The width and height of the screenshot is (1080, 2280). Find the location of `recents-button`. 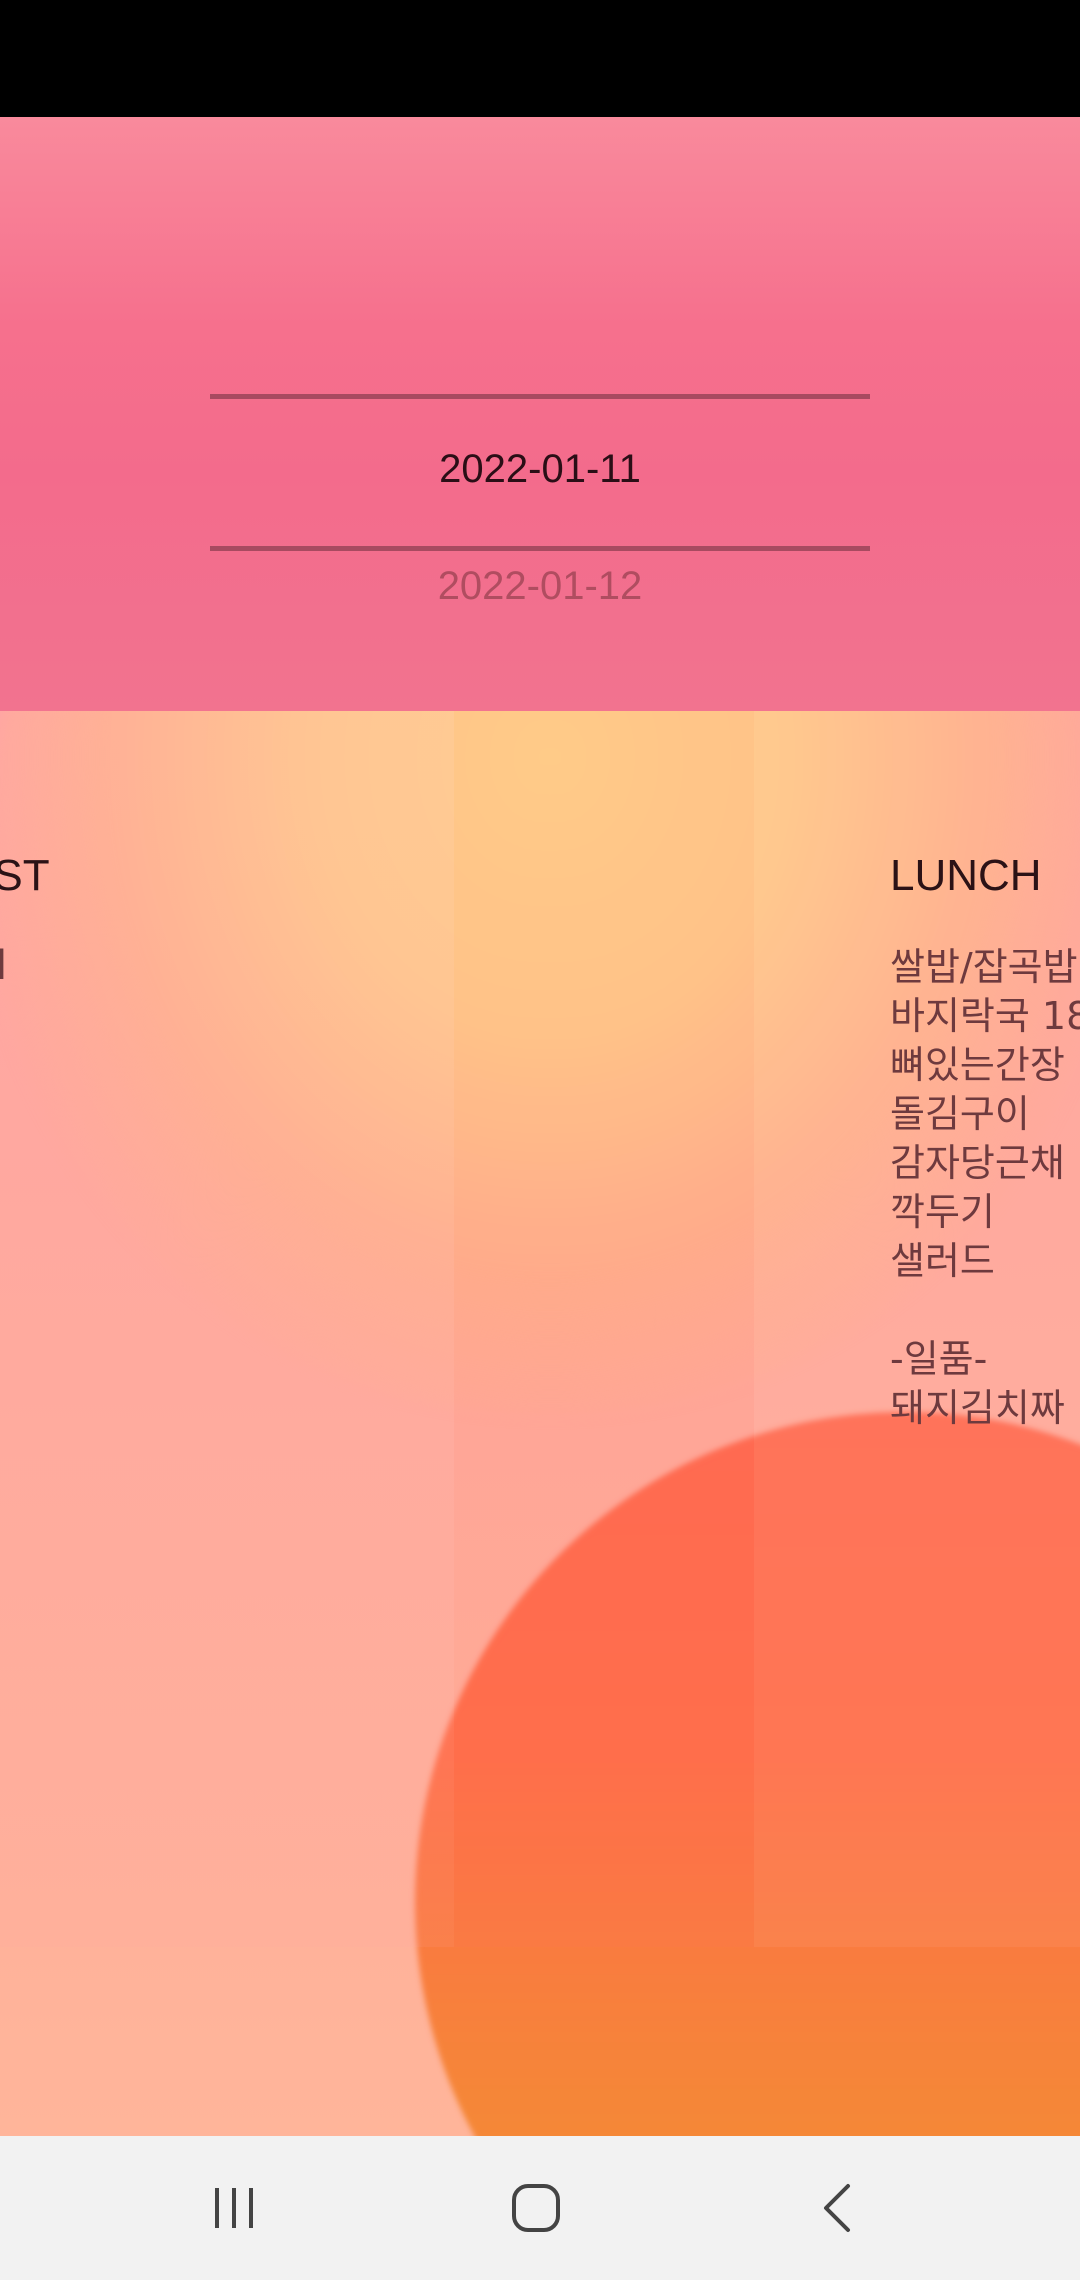

recents-button is located at coordinates (234, 2208).